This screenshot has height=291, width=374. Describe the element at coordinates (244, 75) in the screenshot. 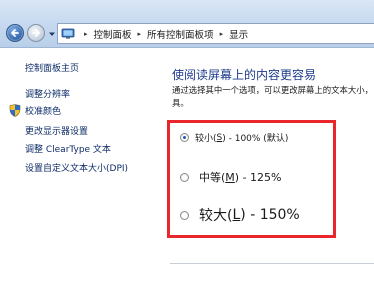

I see `page-title: 使阅读屏幕上的内容更容易` at that location.